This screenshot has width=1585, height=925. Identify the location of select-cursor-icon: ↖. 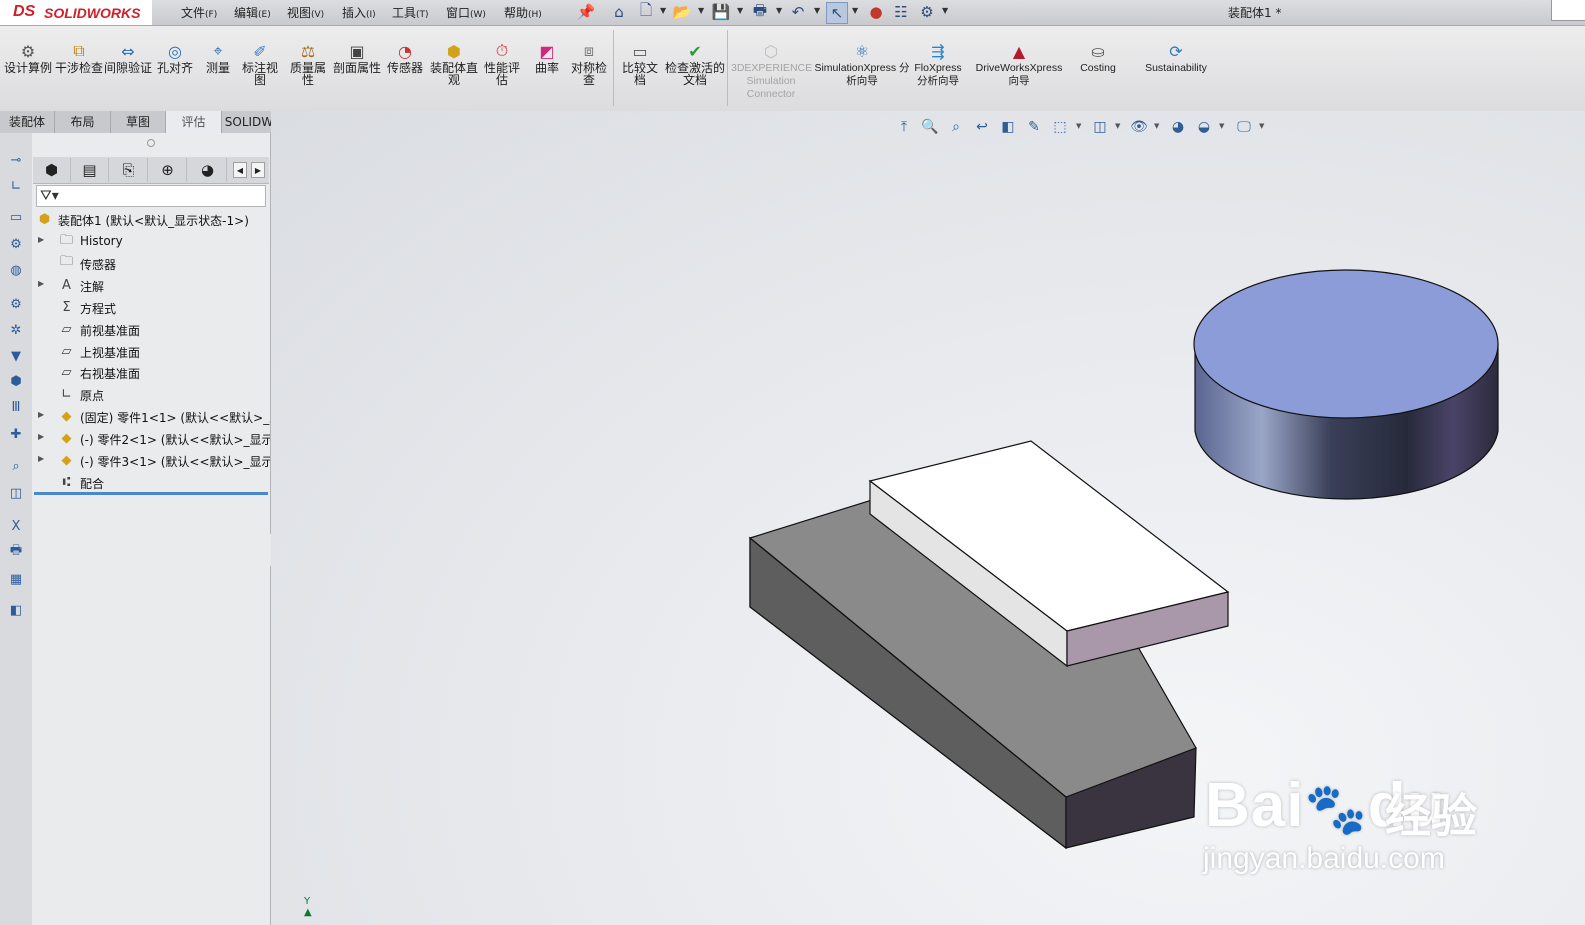
(837, 13).